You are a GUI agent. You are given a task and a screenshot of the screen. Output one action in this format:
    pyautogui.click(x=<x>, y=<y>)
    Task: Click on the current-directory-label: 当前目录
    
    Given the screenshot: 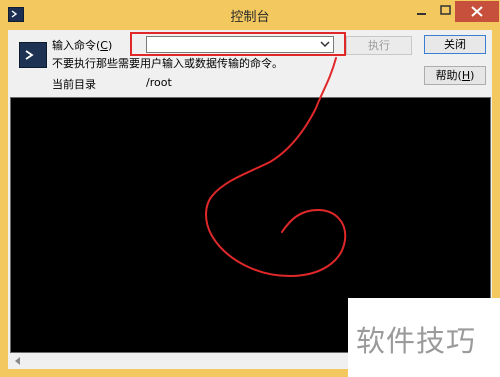 What is the action you would take?
    pyautogui.click(x=74, y=84)
    